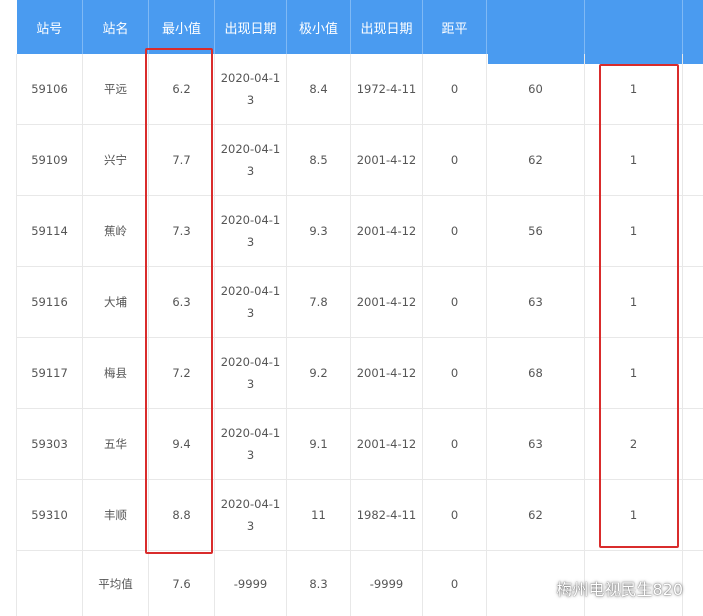 Image resolution: width=703 pixels, height=616 pixels. Describe the element at coordinates (181, 444) in the screenshot. I see `cell-min-value: 9.4` at that location.